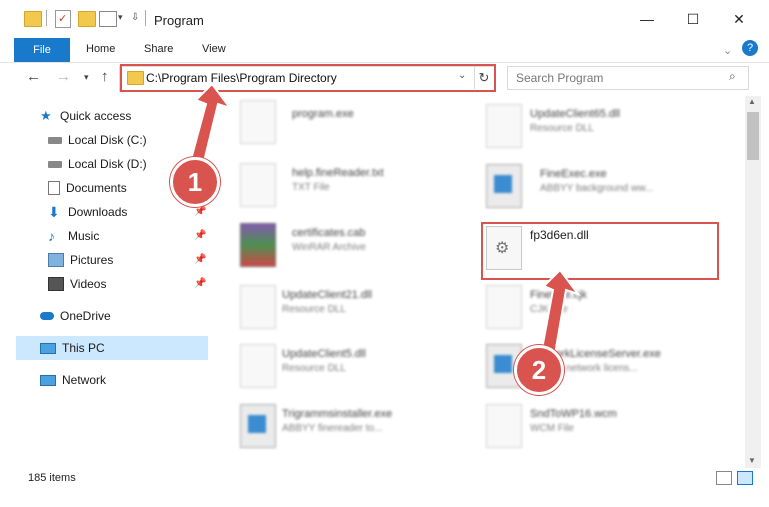 The width and height of the screenshot is (769, 507). Describe the element at coordinates (195, 182) in the screenshot. I see `step-1-badge: 1` at that location.